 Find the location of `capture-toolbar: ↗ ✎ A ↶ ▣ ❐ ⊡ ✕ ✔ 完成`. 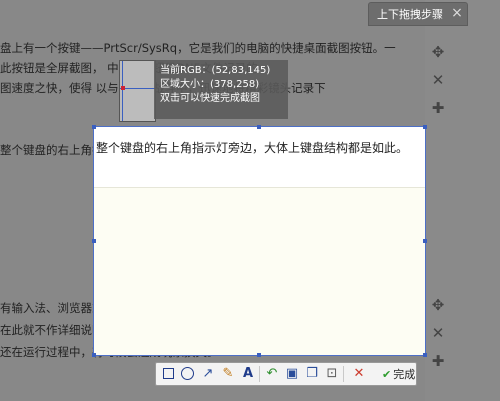

capture-toolbar: ↗ ✎ A ↶ ▣ ❐ ⊡ ✕ ✔ 完成 is located at coordinates (286, 374).